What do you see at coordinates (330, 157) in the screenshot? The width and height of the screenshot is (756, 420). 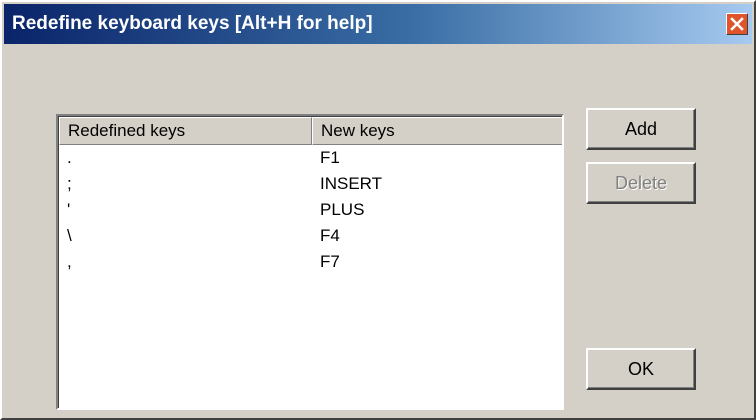 I see `new-key-cell: F1` at bounding box center [330, 157].